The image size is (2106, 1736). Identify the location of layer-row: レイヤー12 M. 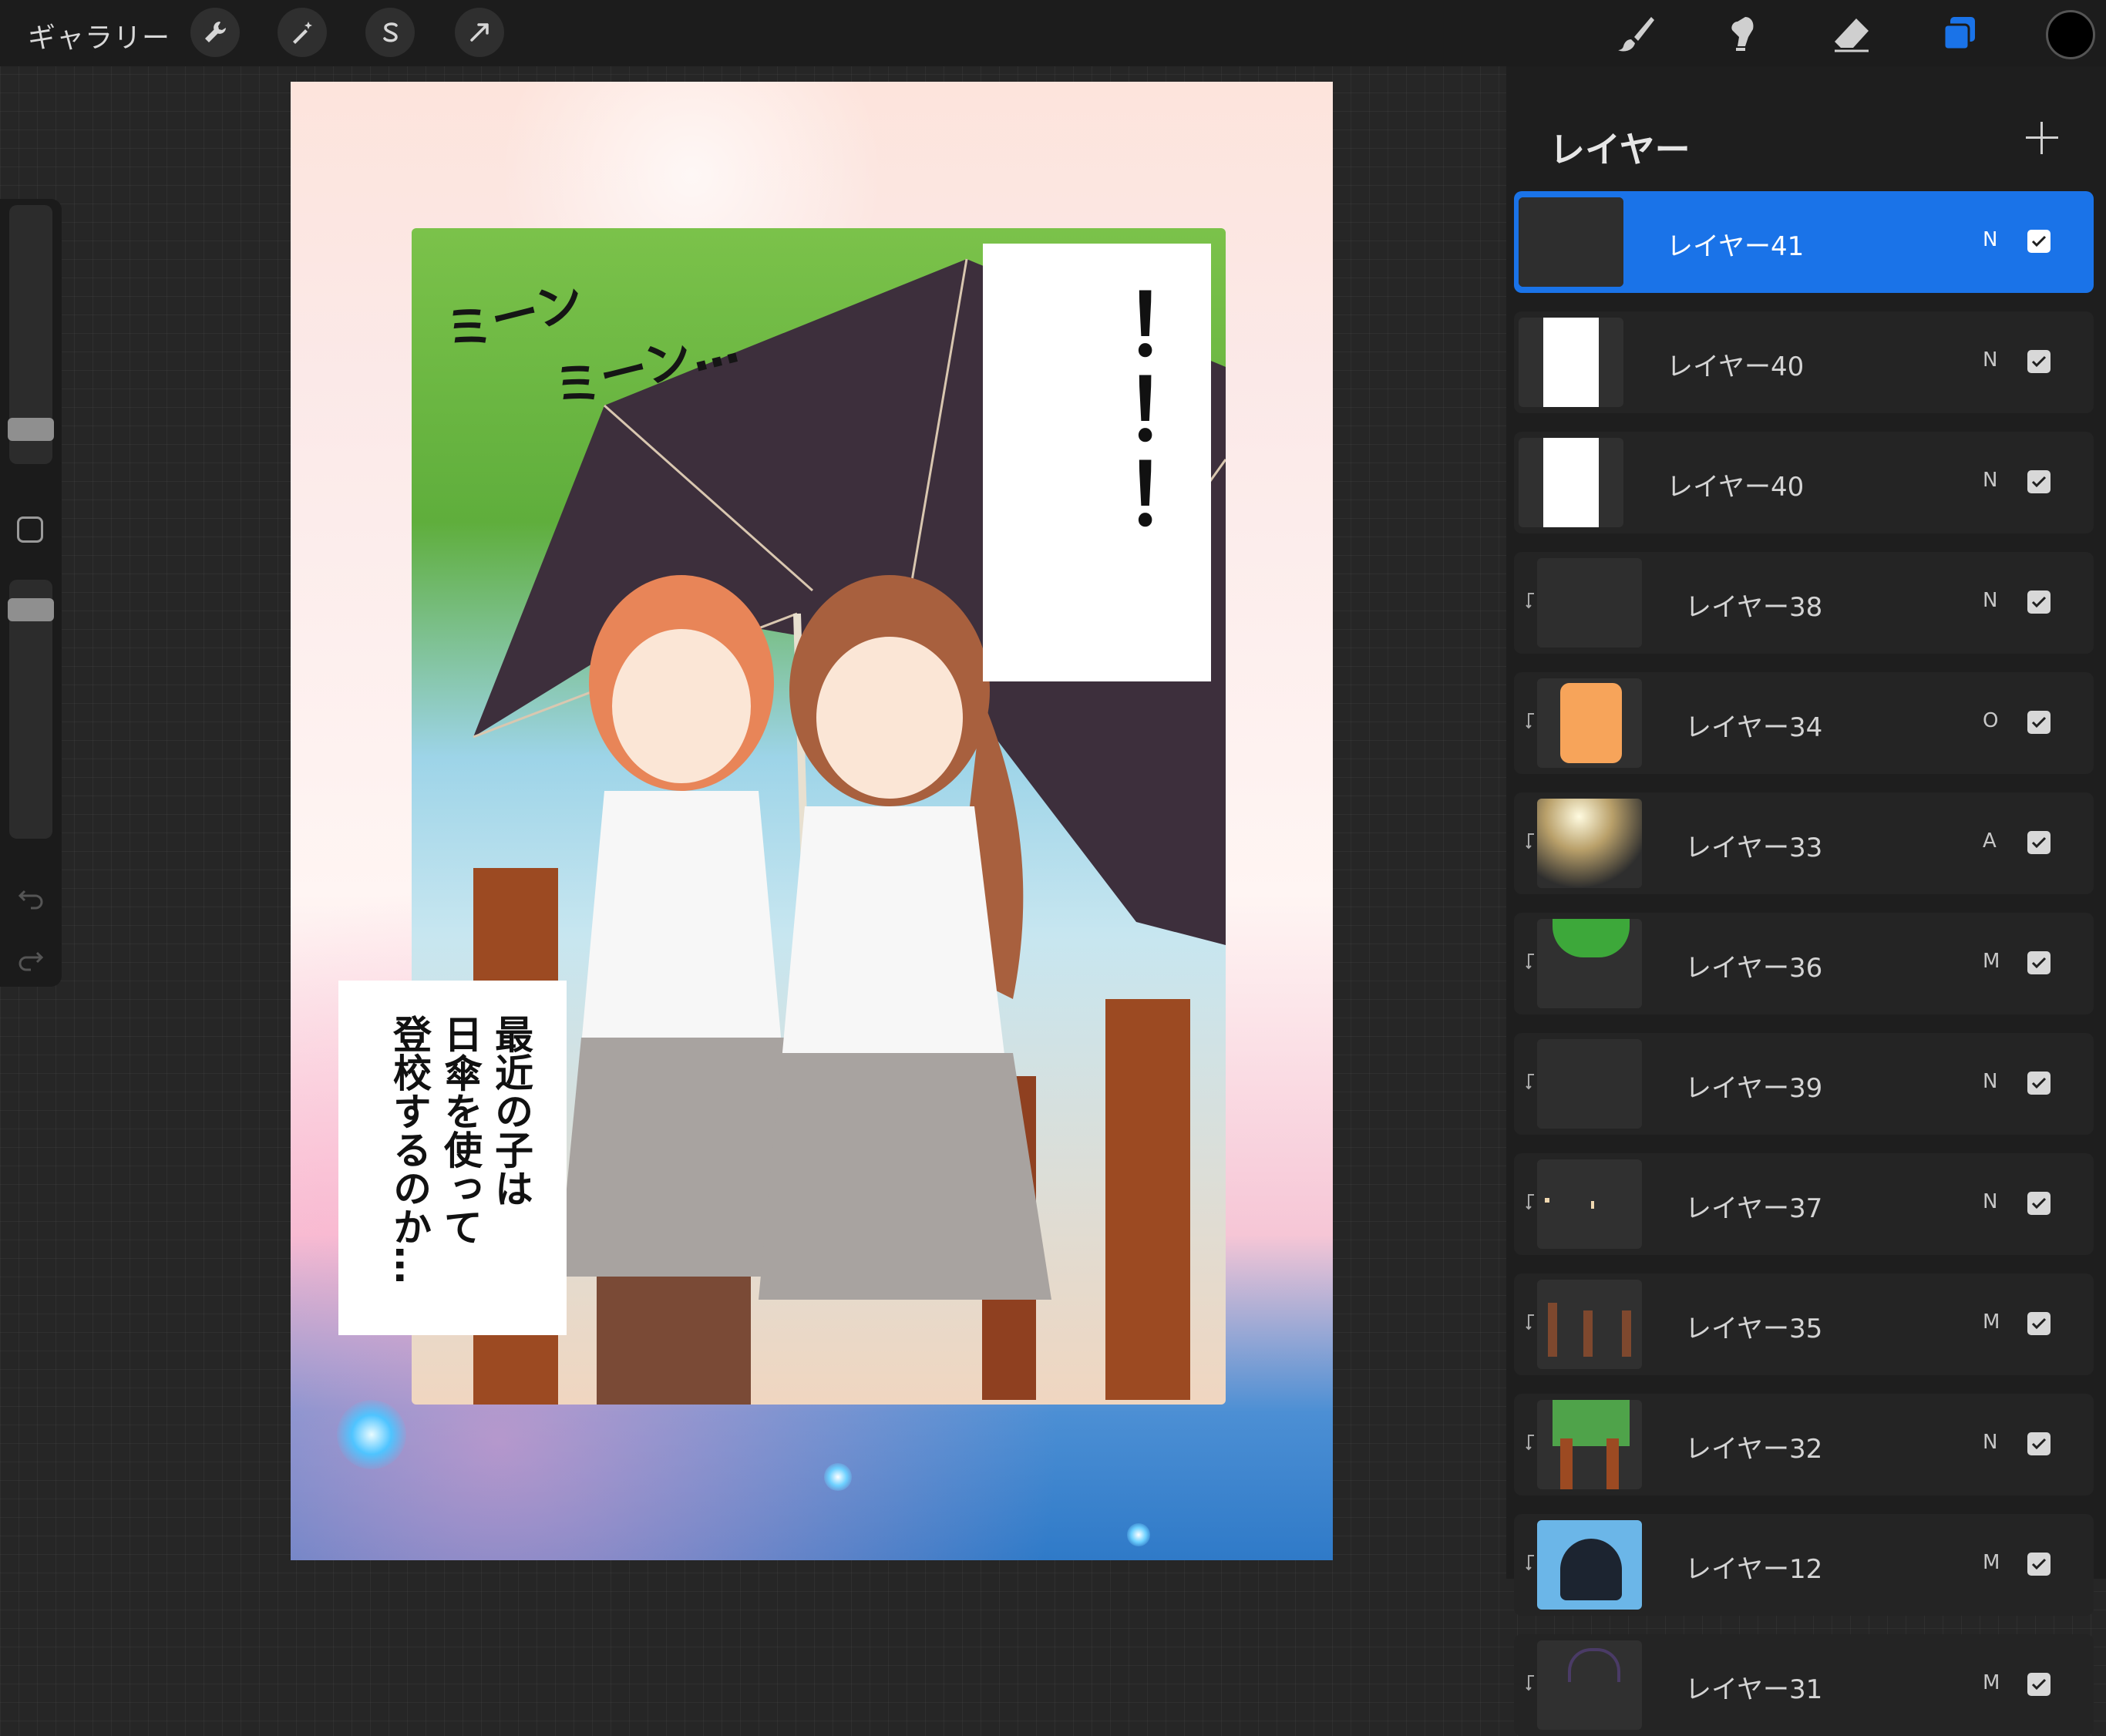
(1804, 1565).